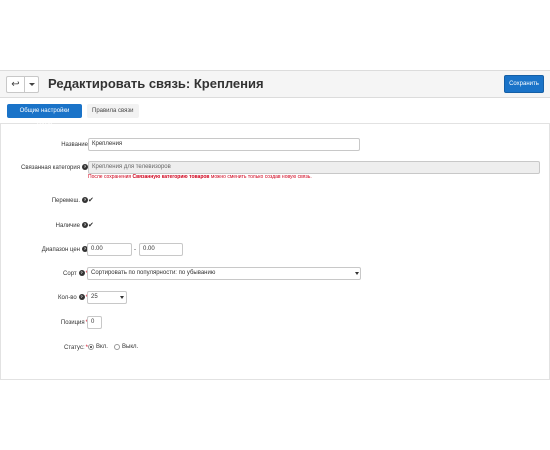 Image resolution: width=550 pixels, height=450 pixels. Describe the element at coordinates (71, 225) in the screenshot. I see `availability-label: Наличие?` at that location.